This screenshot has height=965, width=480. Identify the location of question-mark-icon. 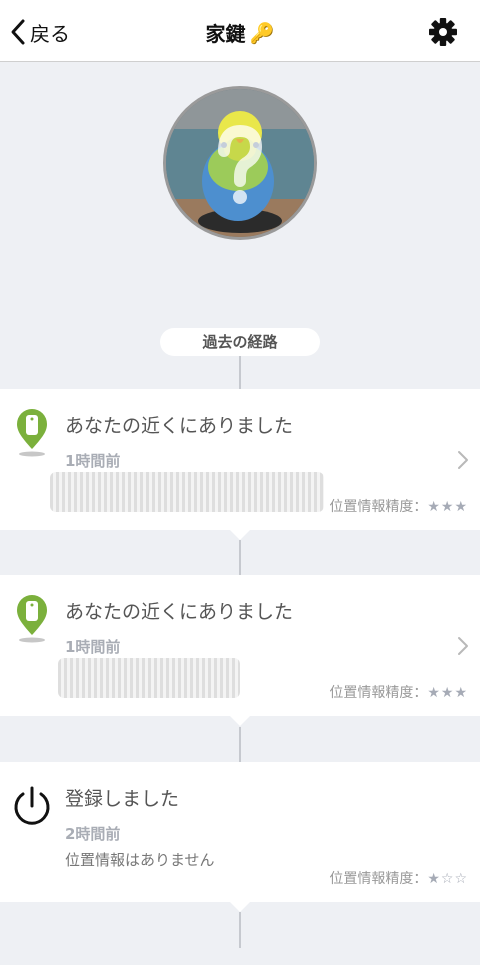
(240, 164).